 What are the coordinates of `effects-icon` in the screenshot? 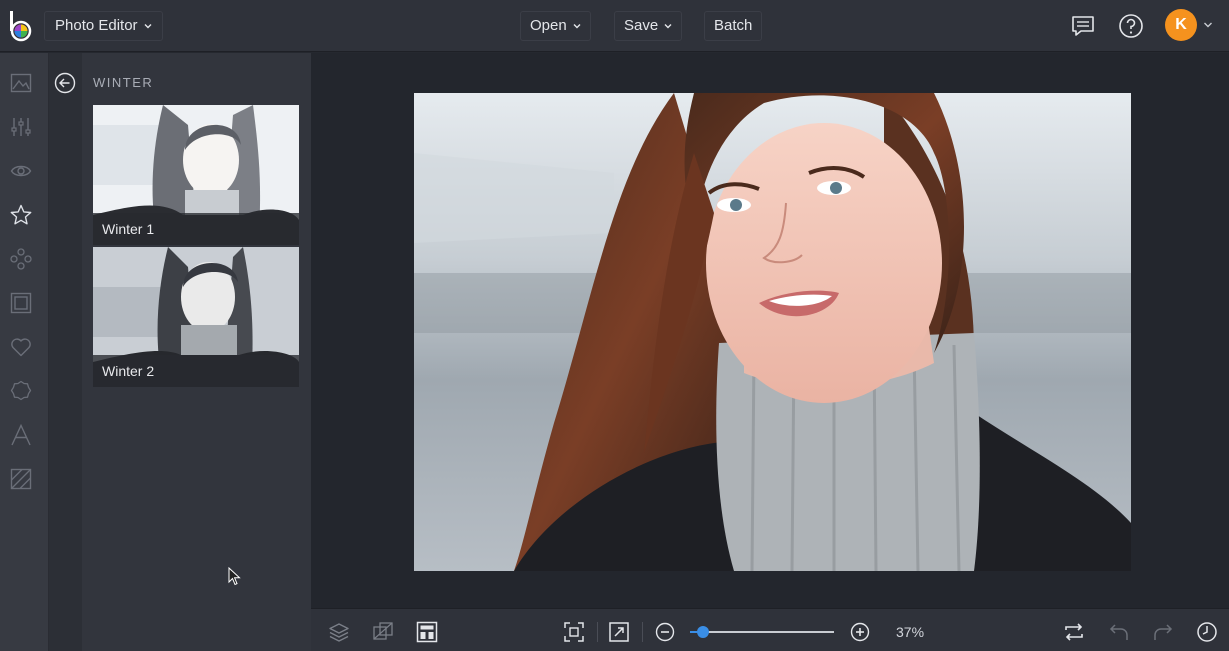 It's located at (21, 259).